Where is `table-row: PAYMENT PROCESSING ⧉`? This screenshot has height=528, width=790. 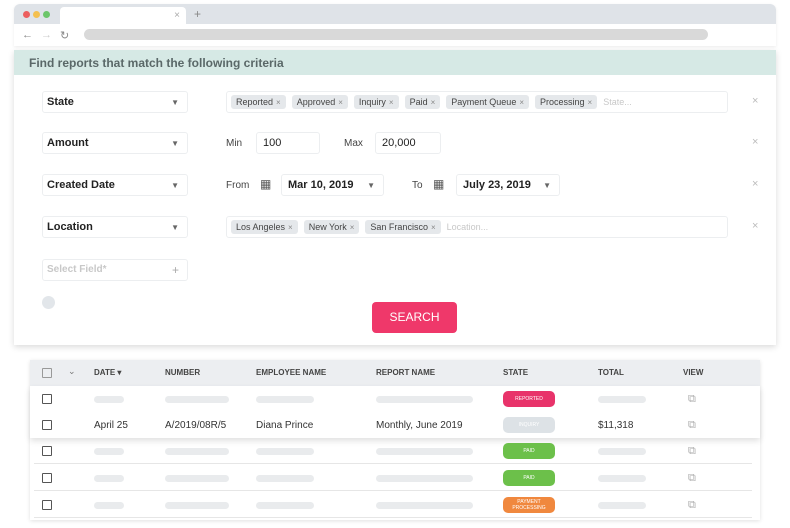 table-row: PAYMENT PROCESSING ⧉ is located at coordinates (393, 505).